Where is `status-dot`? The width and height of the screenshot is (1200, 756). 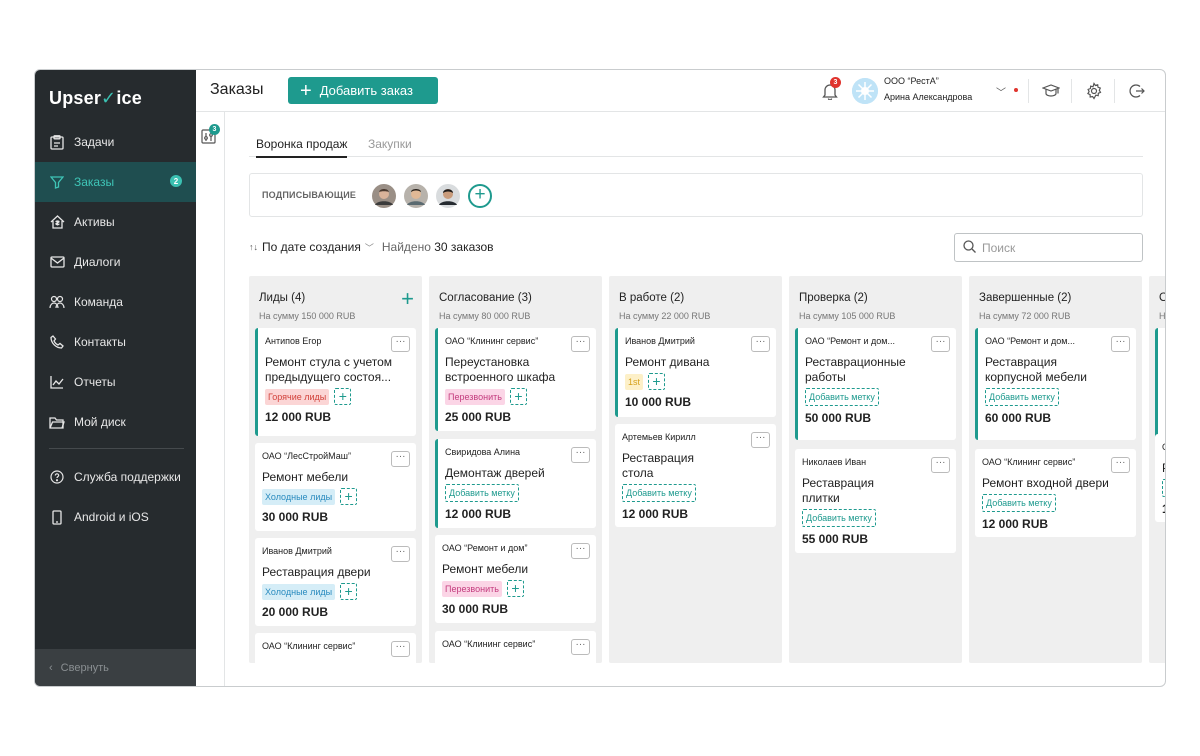 status-dot is located at coordinates (1016, 90).